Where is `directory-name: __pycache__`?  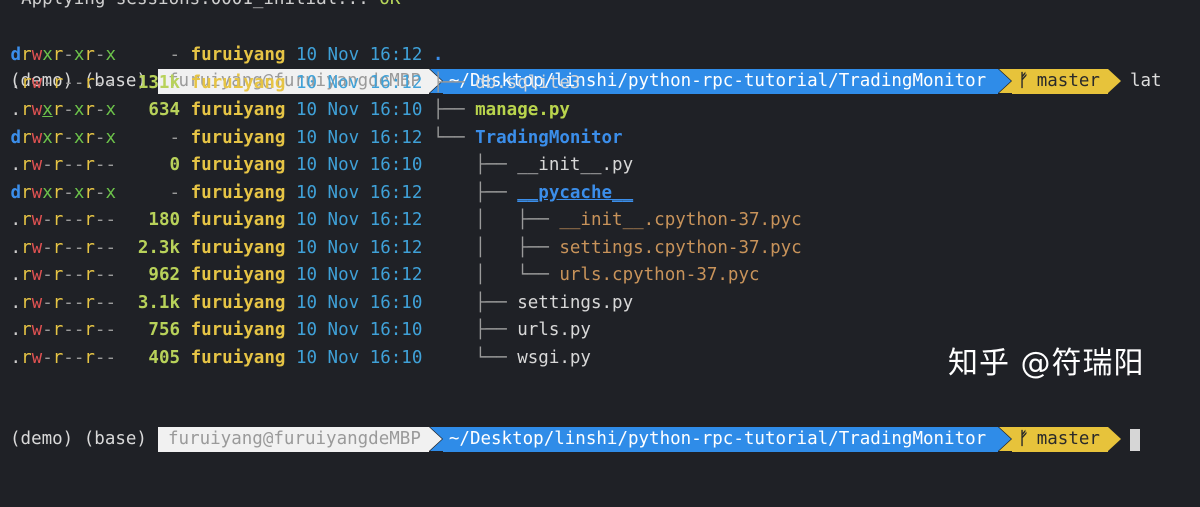 directory-name: __pycache__ is located at coordinates (575, 192).